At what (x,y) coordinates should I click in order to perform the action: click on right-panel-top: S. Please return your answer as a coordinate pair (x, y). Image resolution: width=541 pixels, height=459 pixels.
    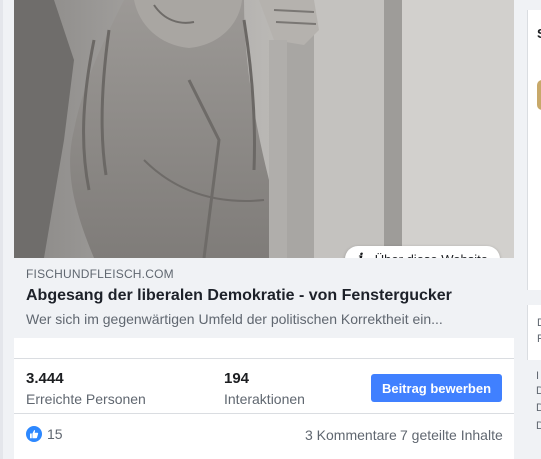
    Looking at the image, I should click on (534, 150).